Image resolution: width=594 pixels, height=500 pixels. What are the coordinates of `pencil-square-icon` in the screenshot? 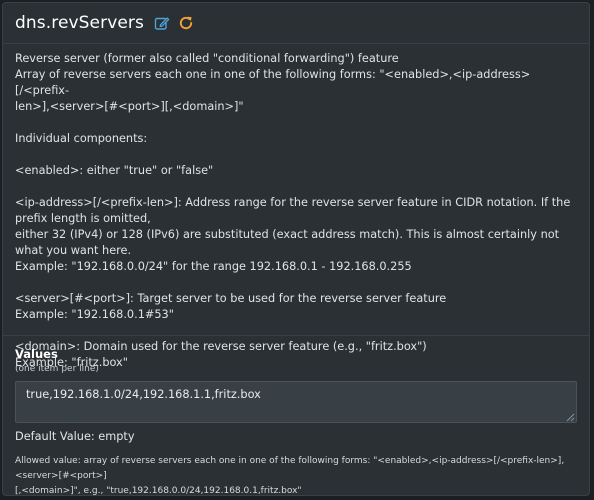 It's located at (162, 23).